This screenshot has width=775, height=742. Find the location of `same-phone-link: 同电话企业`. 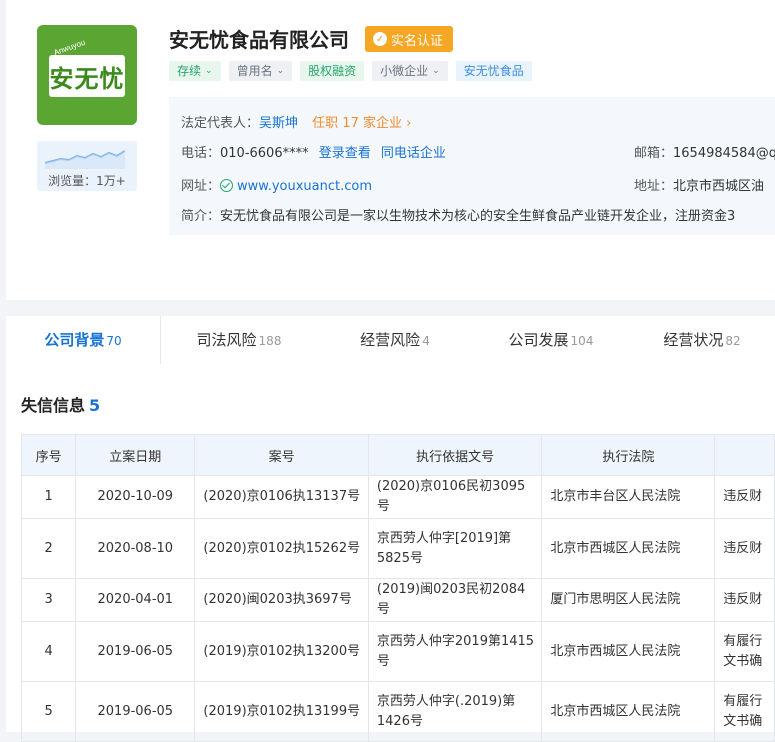

same-phone-link: 同电话企业 is located at coordinates (413, 153).